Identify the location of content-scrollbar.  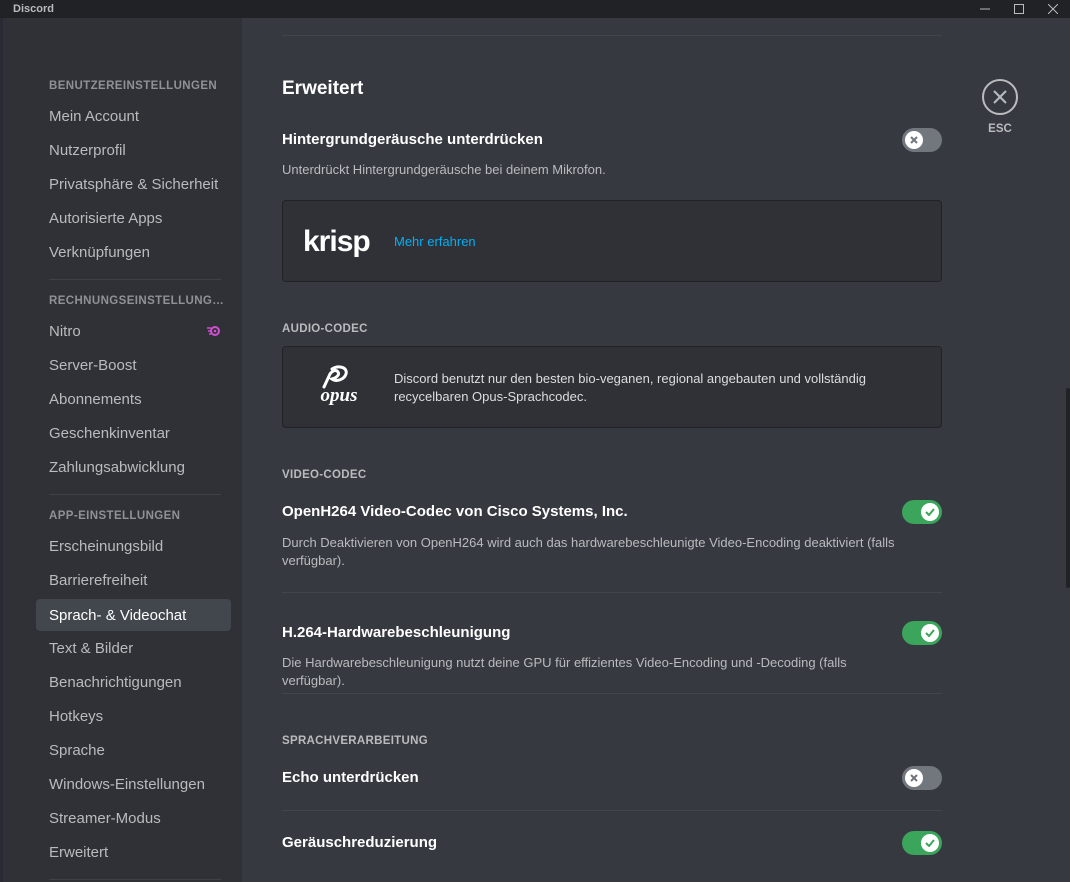
(1068, 488).